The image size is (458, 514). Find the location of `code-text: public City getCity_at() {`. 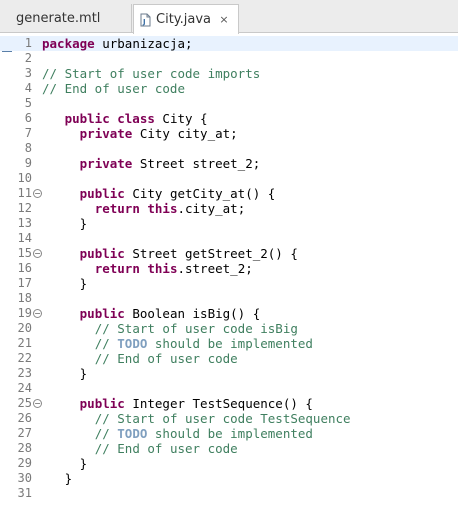

code-text: public City getCity_at() { is located at coordinates (159, 193).